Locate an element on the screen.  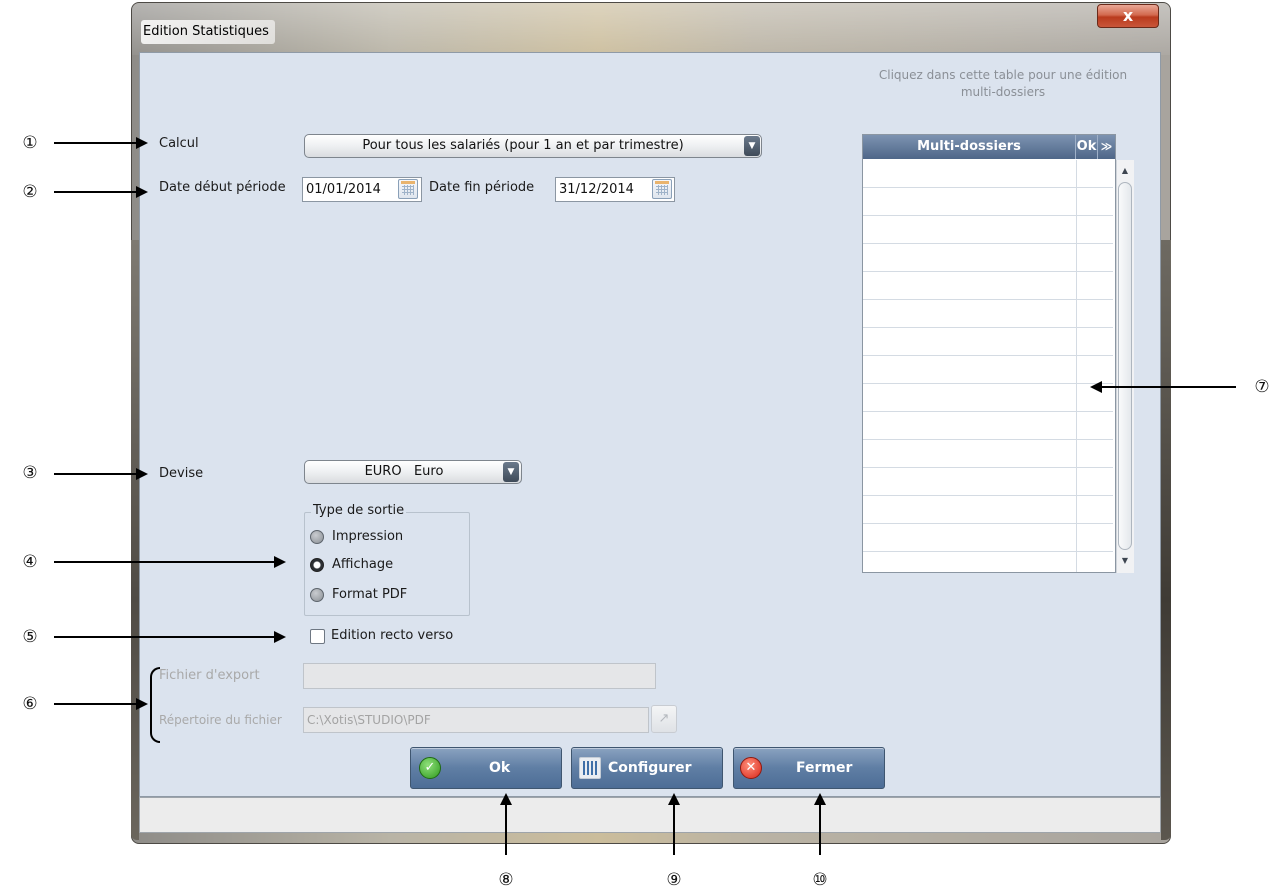
devise-label: Devise is located at coordinates (181, 473).